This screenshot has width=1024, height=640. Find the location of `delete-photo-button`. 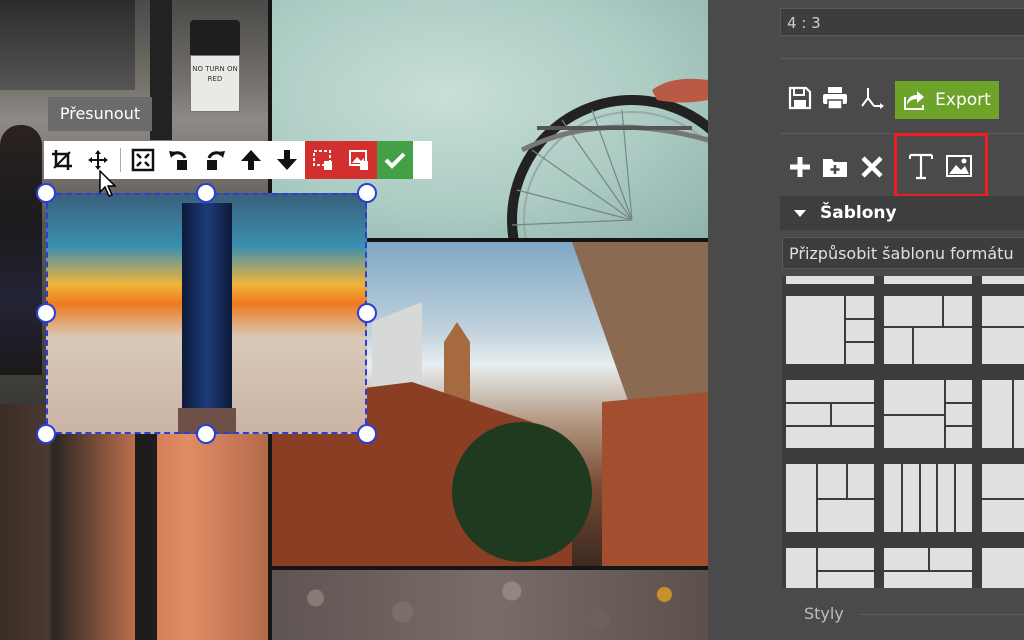

delete-photo-button is located at coordinates (359, 160).